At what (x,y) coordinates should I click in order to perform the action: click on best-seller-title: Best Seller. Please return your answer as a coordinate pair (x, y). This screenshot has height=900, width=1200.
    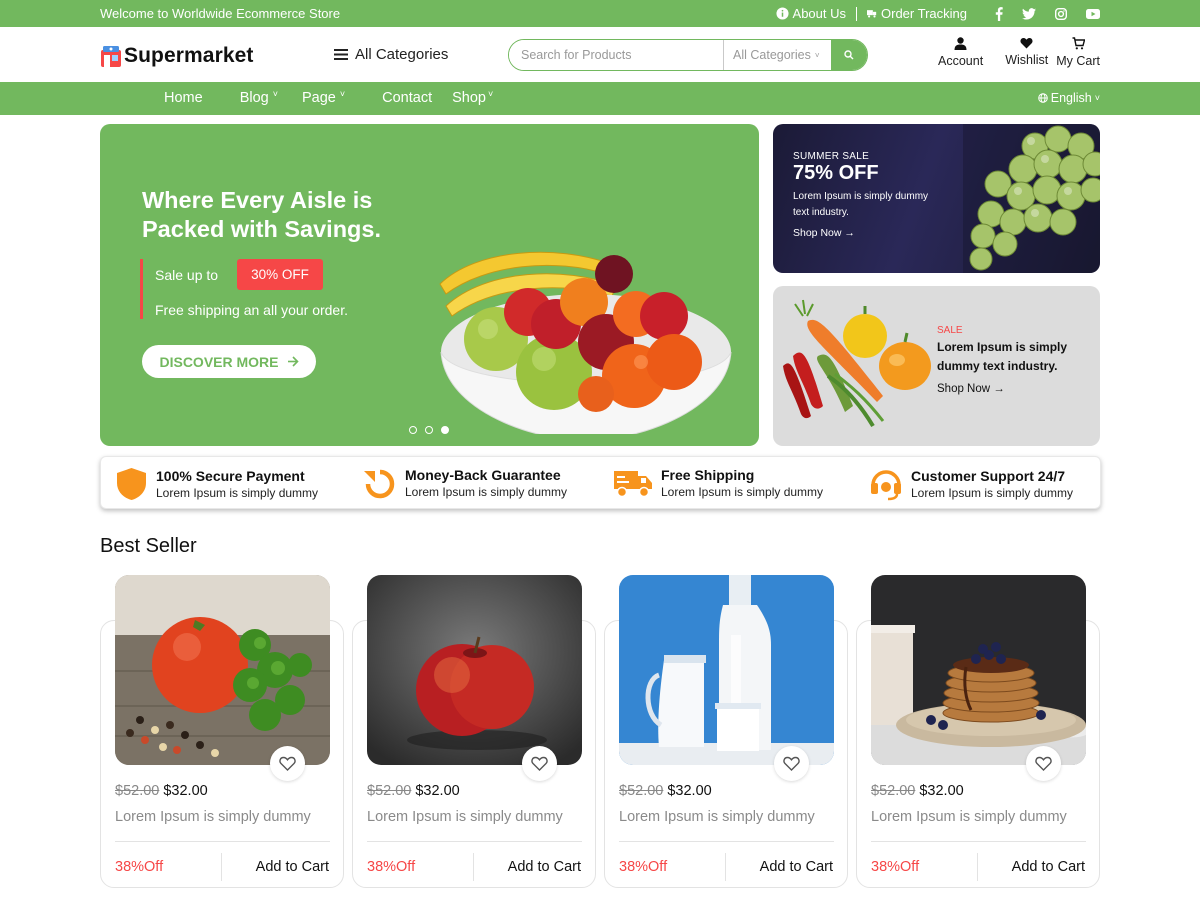
    Looking at the image, I should click on (148, 546).